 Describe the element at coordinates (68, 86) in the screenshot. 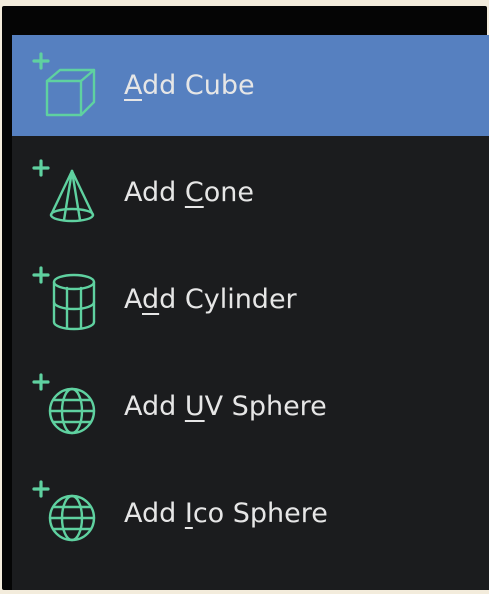

I see `add-cube-icon` at that location.